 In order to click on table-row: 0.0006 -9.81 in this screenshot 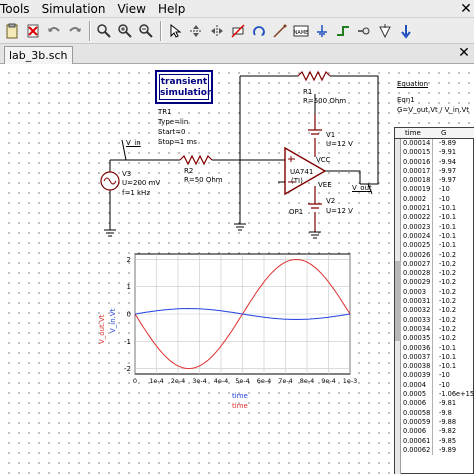, I will do `click(434, 404)`.